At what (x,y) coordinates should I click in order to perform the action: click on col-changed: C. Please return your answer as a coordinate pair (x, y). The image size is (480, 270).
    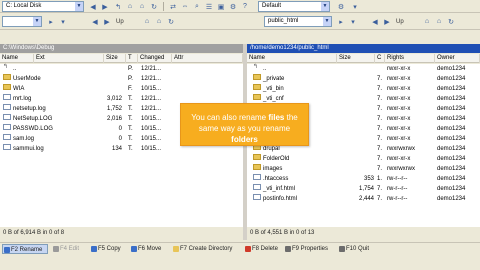
    Looking at the image, I should click on (380, 58).